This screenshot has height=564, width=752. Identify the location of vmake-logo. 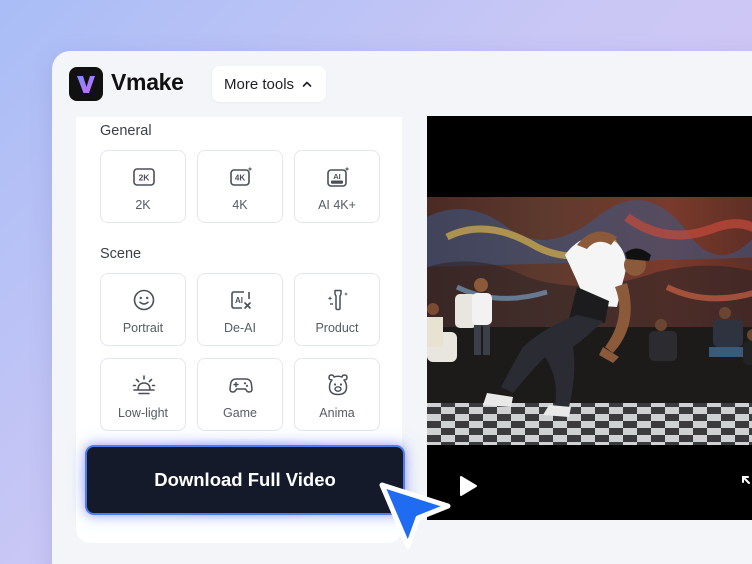
(86, 84).